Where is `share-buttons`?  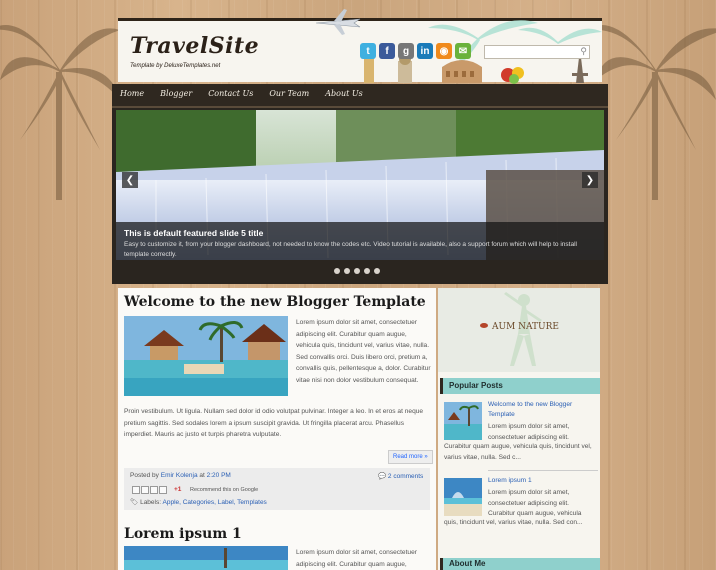
share-buttons is located at coordinates (149, 490).